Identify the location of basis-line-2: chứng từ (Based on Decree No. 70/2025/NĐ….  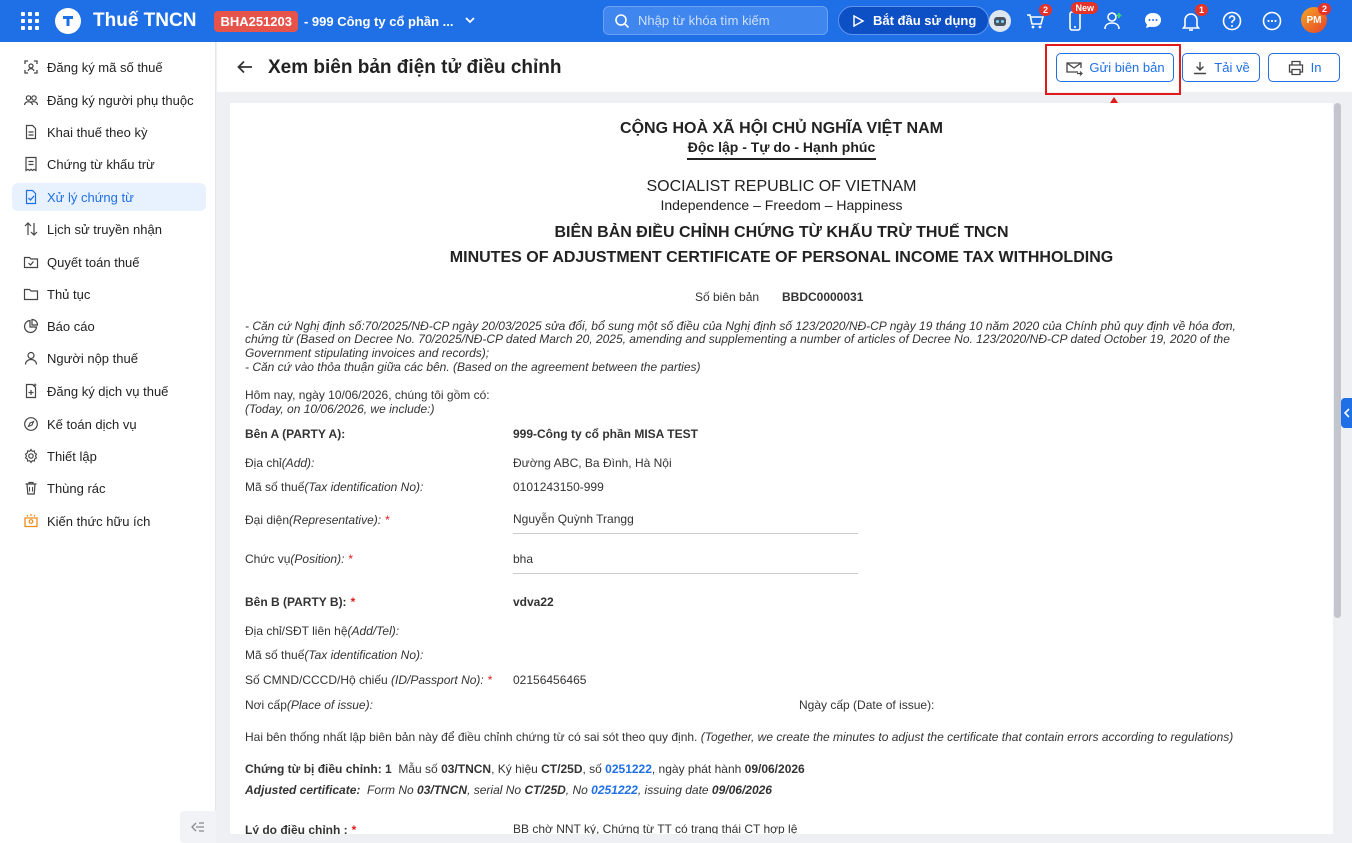
(737, 339).